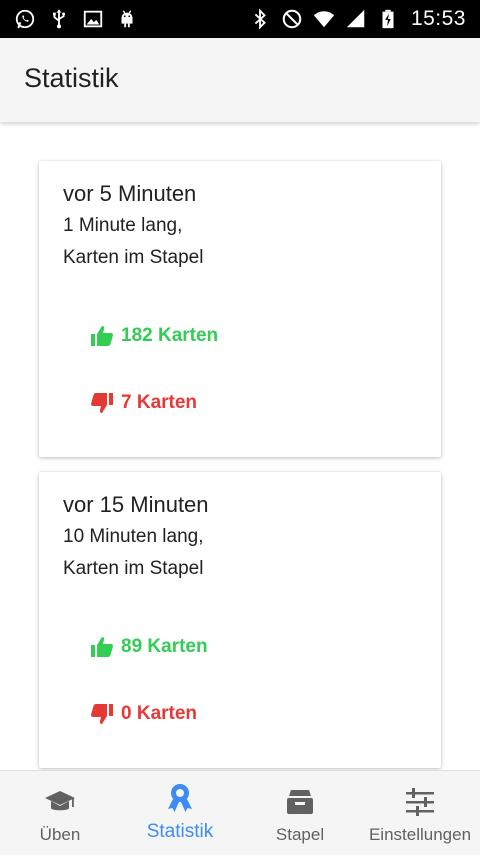  I want to click on status-bar-system: 15:53, so click(357, 19).